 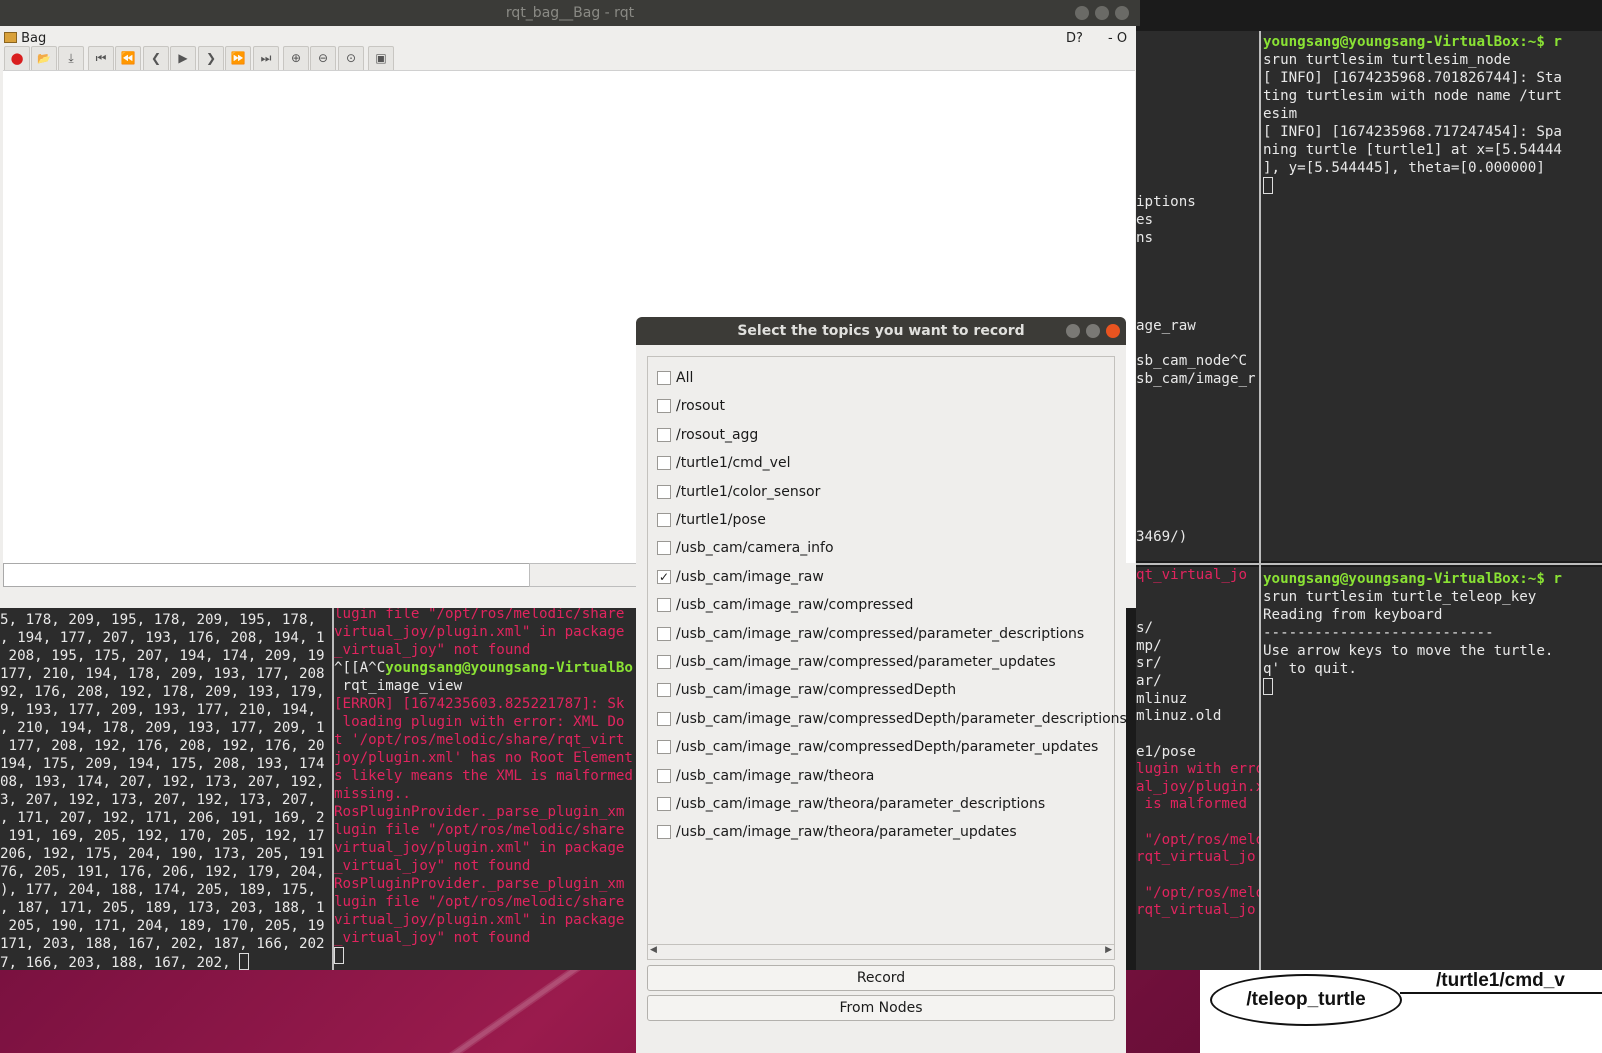 I want to click on record-button: ●, so click(x=17, y=59).